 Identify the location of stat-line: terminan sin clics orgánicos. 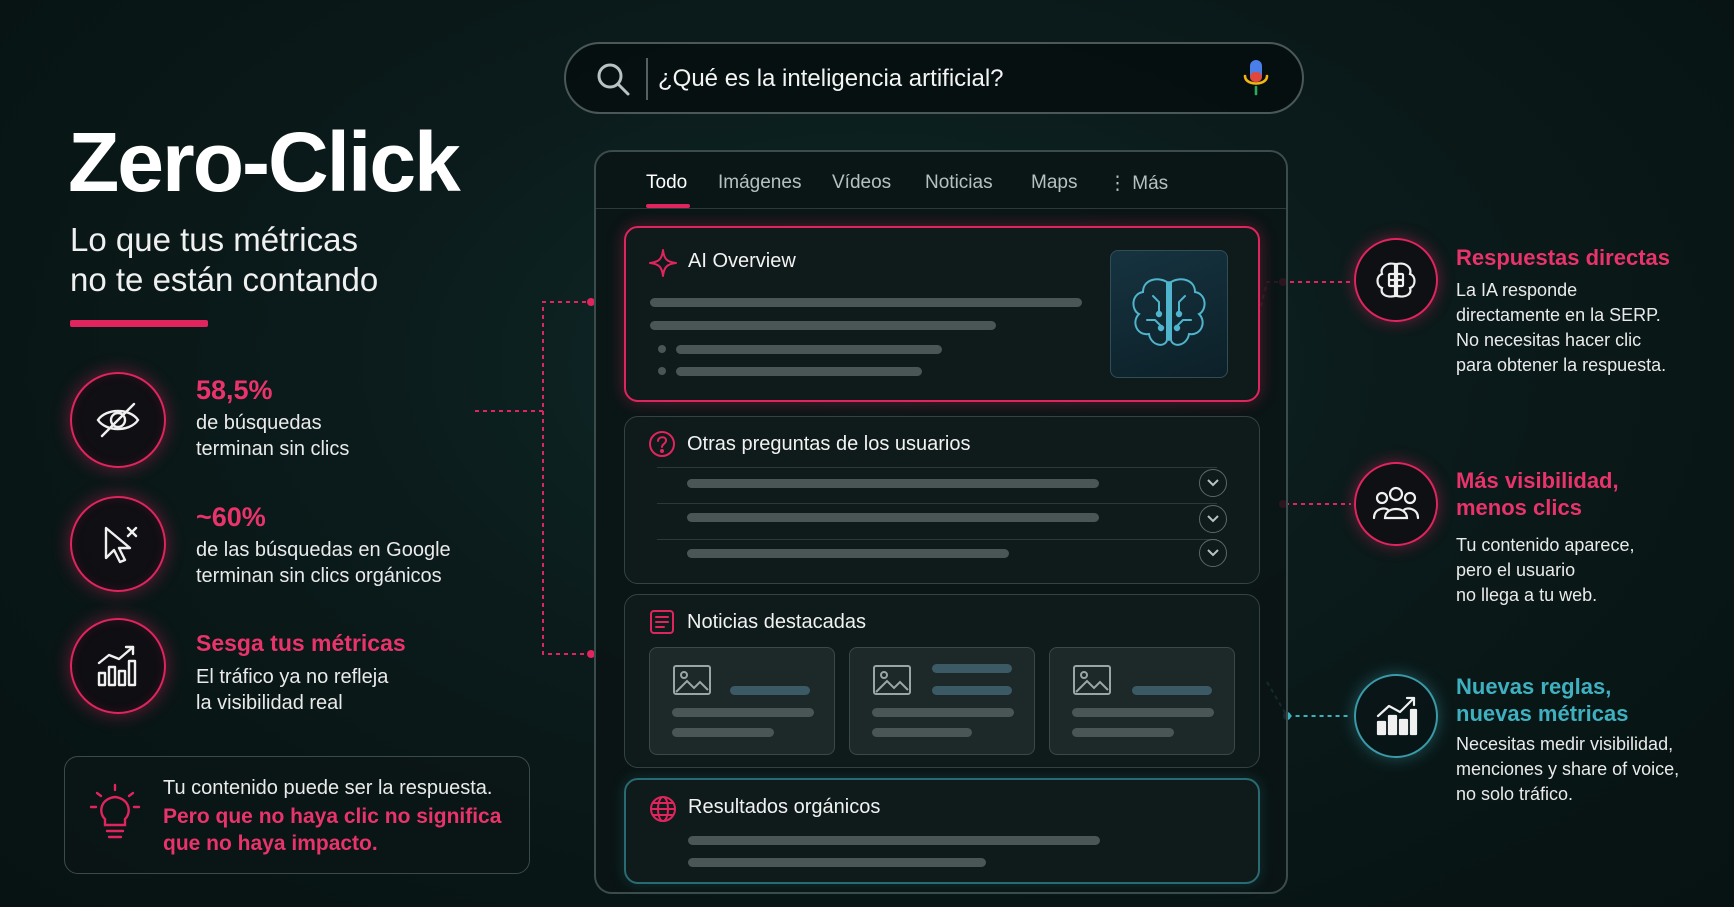
(319, 576).